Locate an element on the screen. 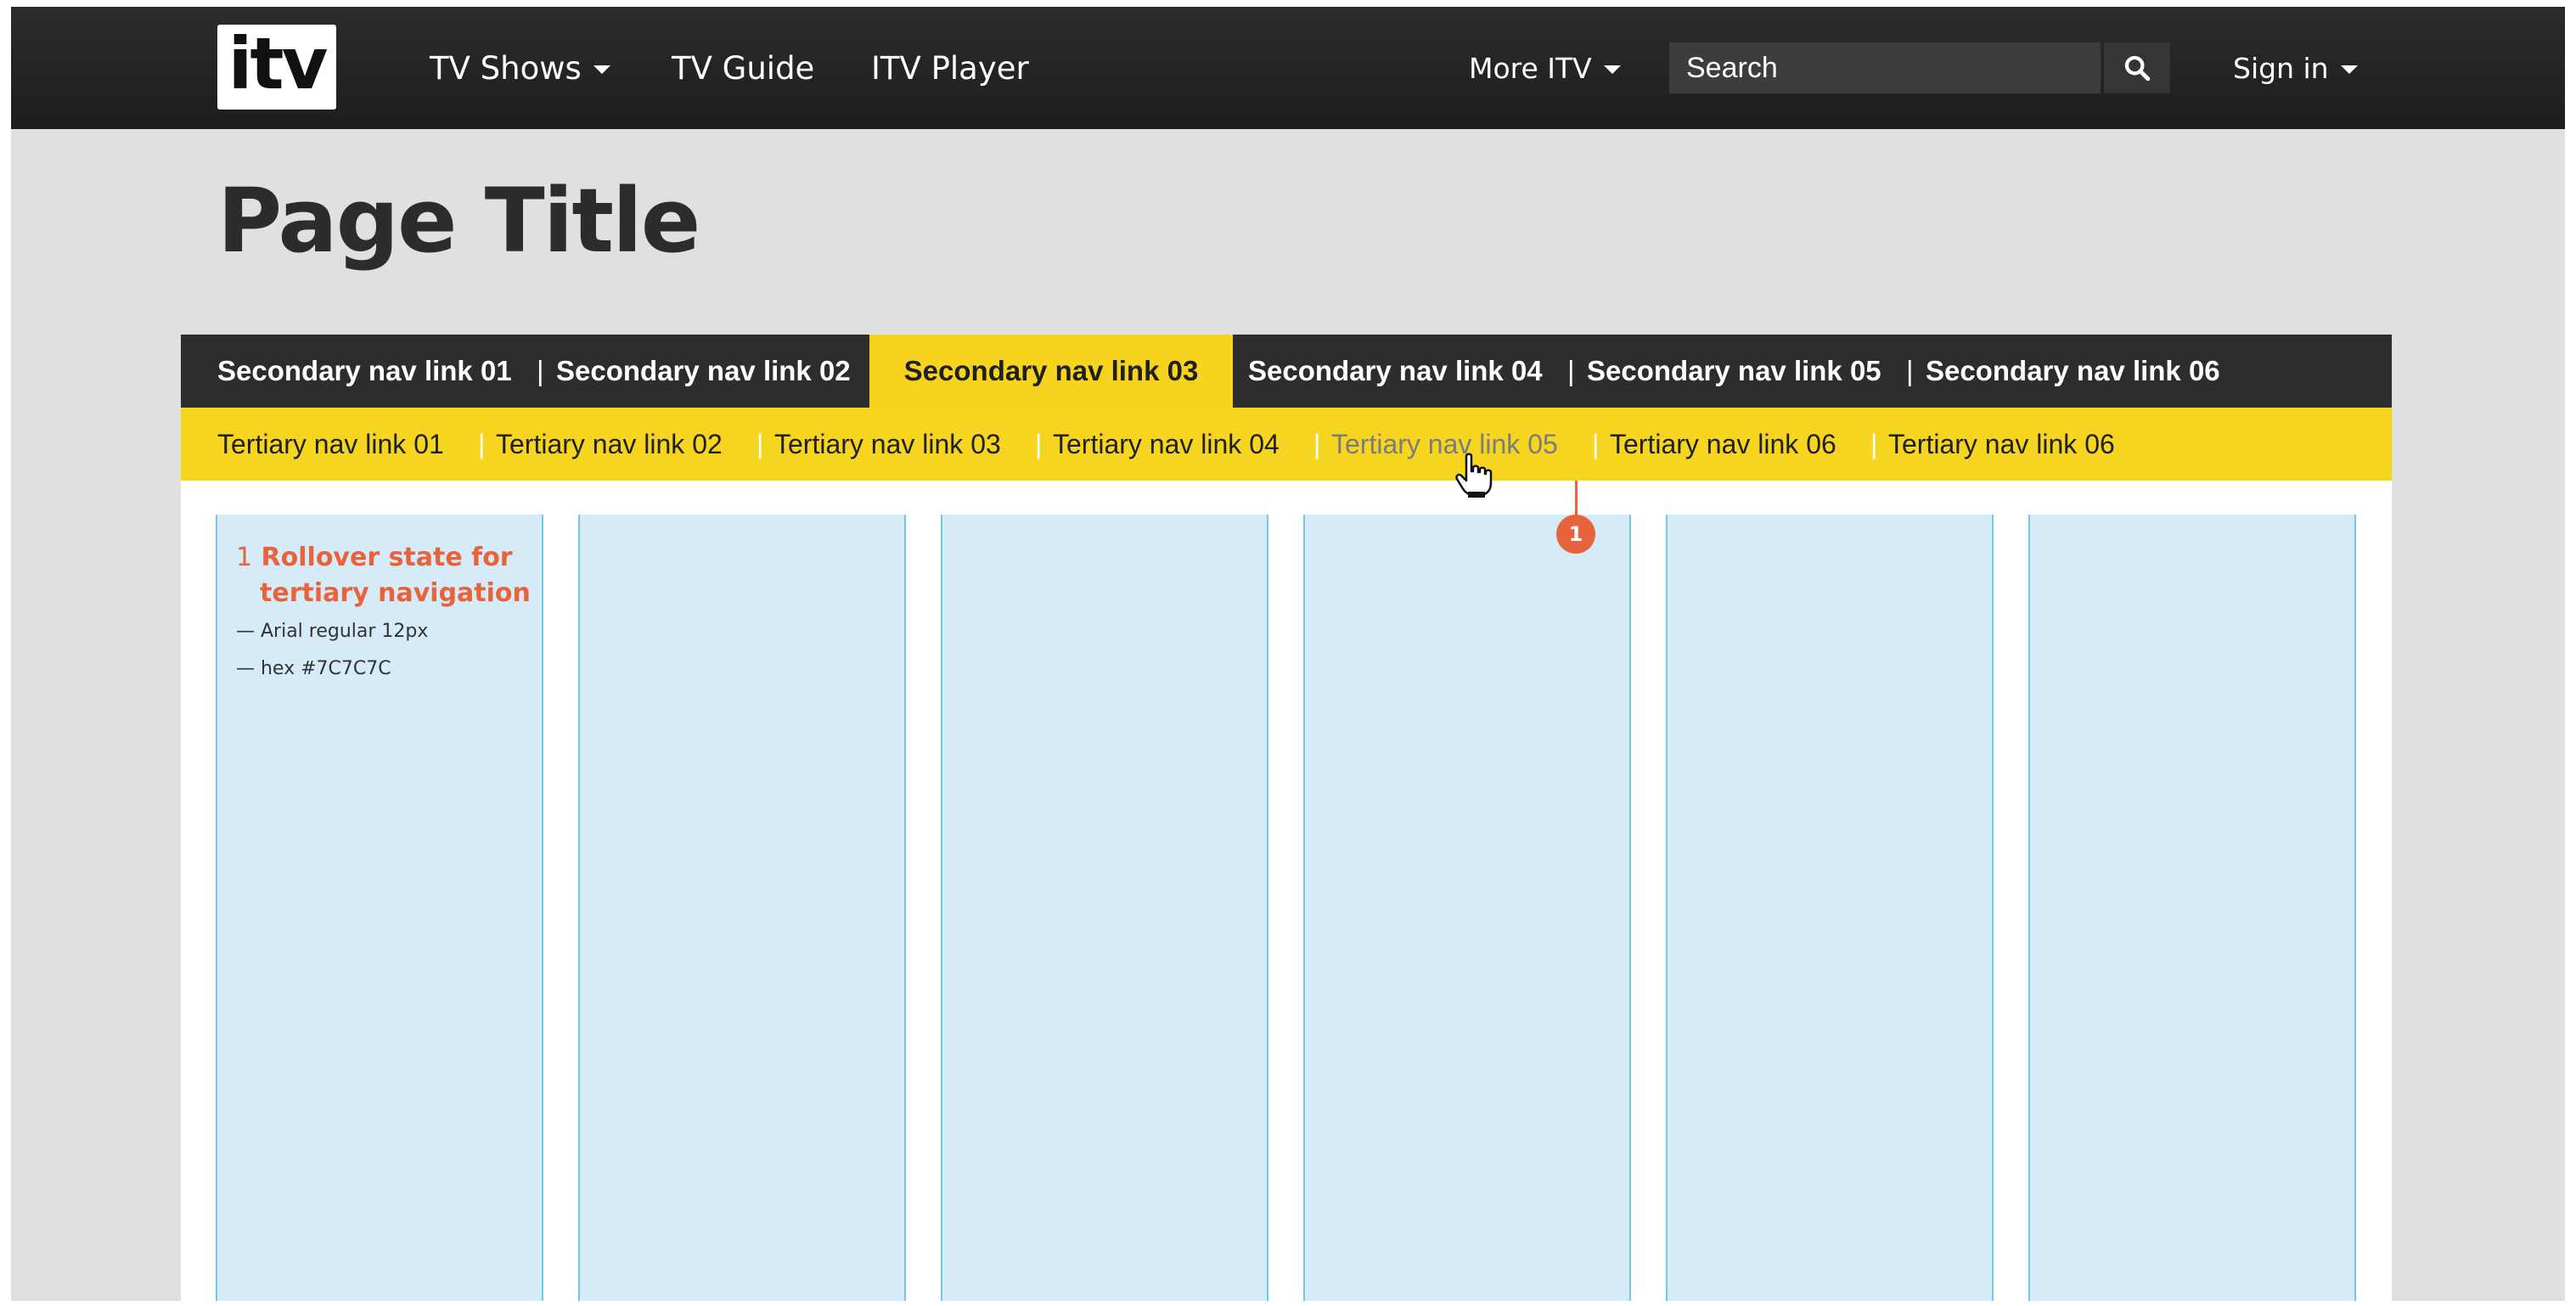 The height and width of the screenshot is (1306, 2576). hand-pointer-icon is located at coordinates (1474, 475).